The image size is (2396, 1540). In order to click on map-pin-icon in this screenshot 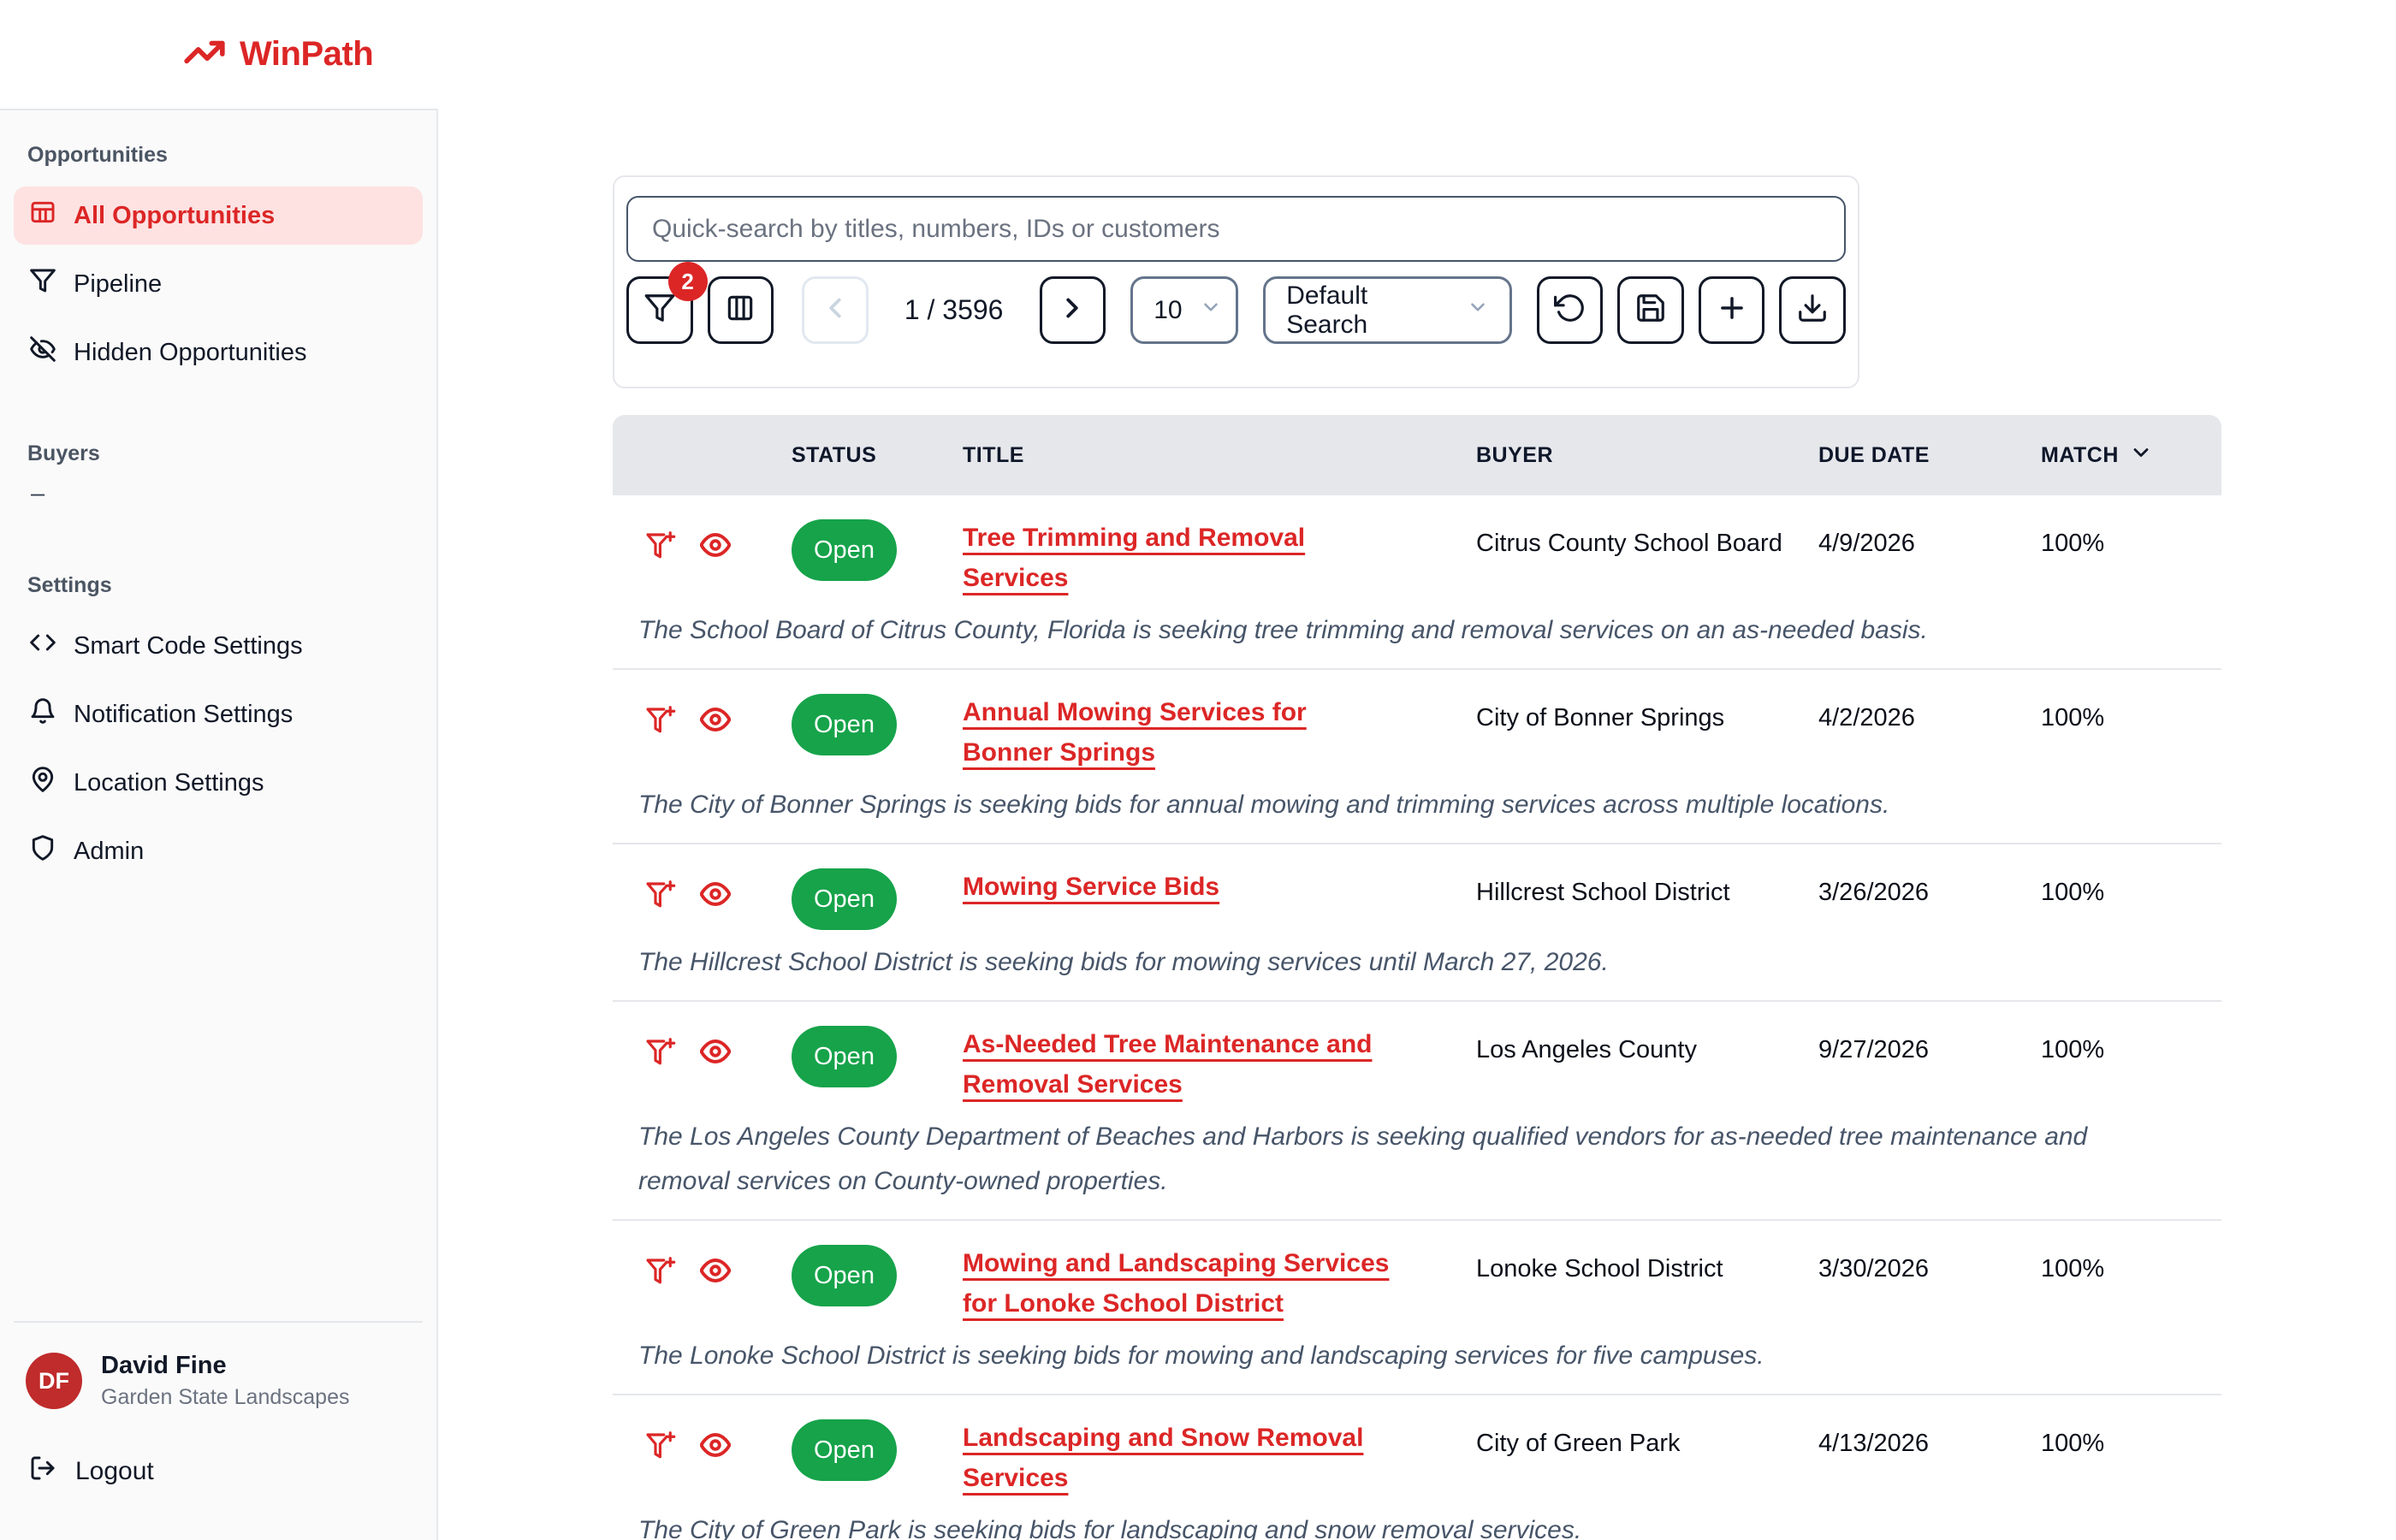, I will do `click(42, 783)`.